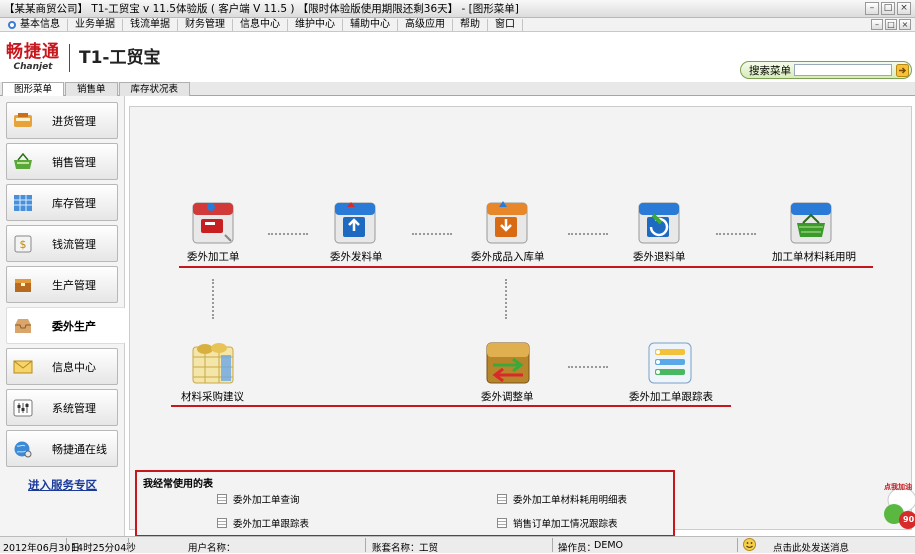 The image size is (915, 554). What do you see at coordinates (266, 500) in the screenshot?
I see `frequent-report-label: 委外加工单查询` at bounding box center [266, 500].